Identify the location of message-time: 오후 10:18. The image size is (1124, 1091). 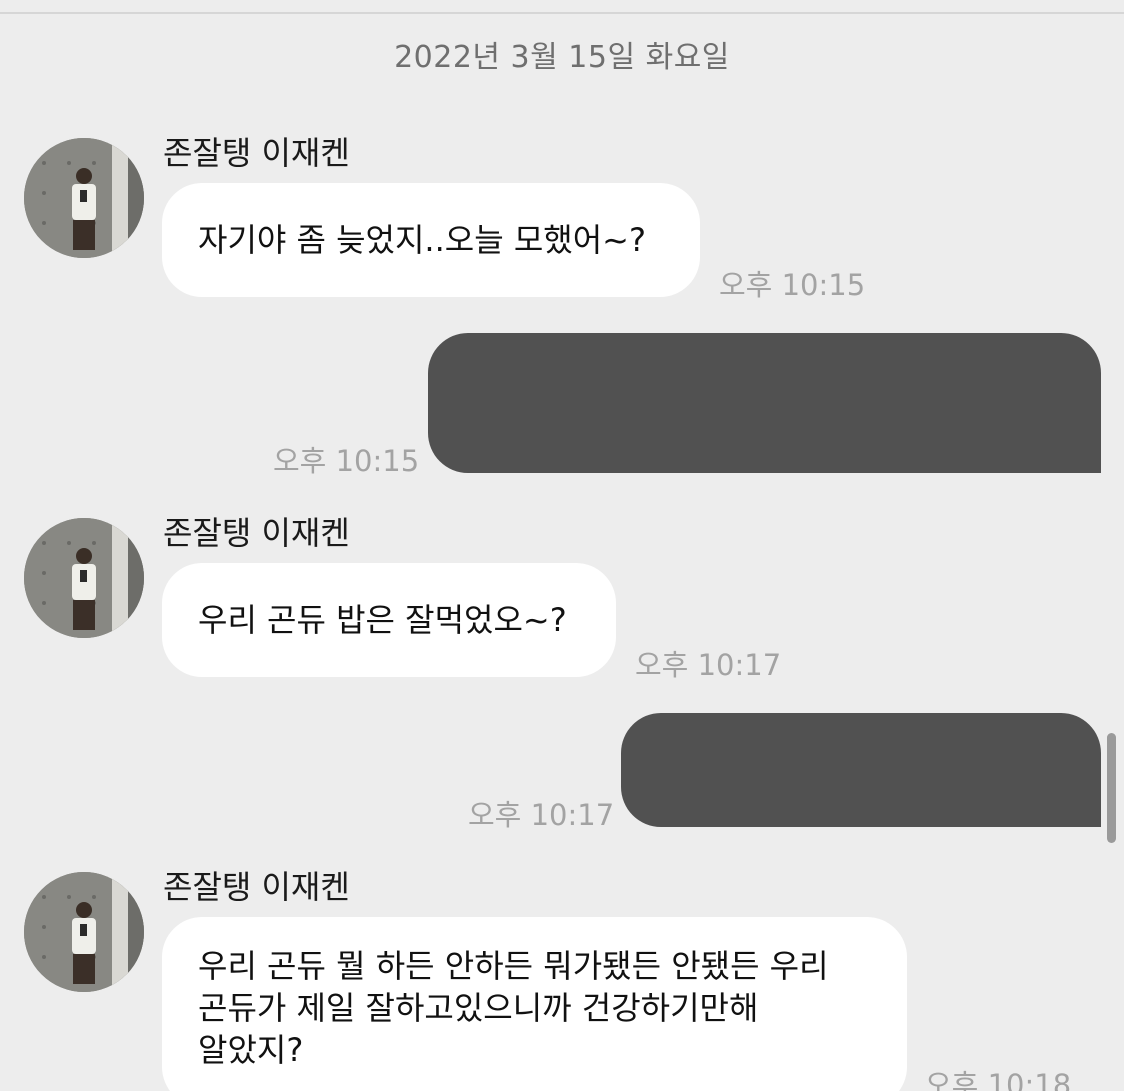
(998, 1079).